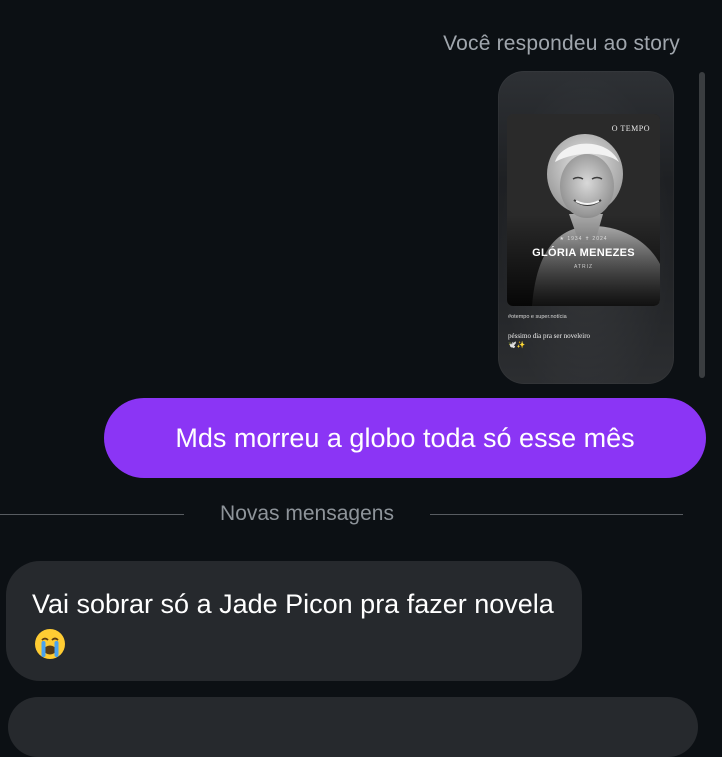 The height and width of the screenshot is (757, 722). I want to click on story-brand-logo: O TEMPO, so click(630, 128).